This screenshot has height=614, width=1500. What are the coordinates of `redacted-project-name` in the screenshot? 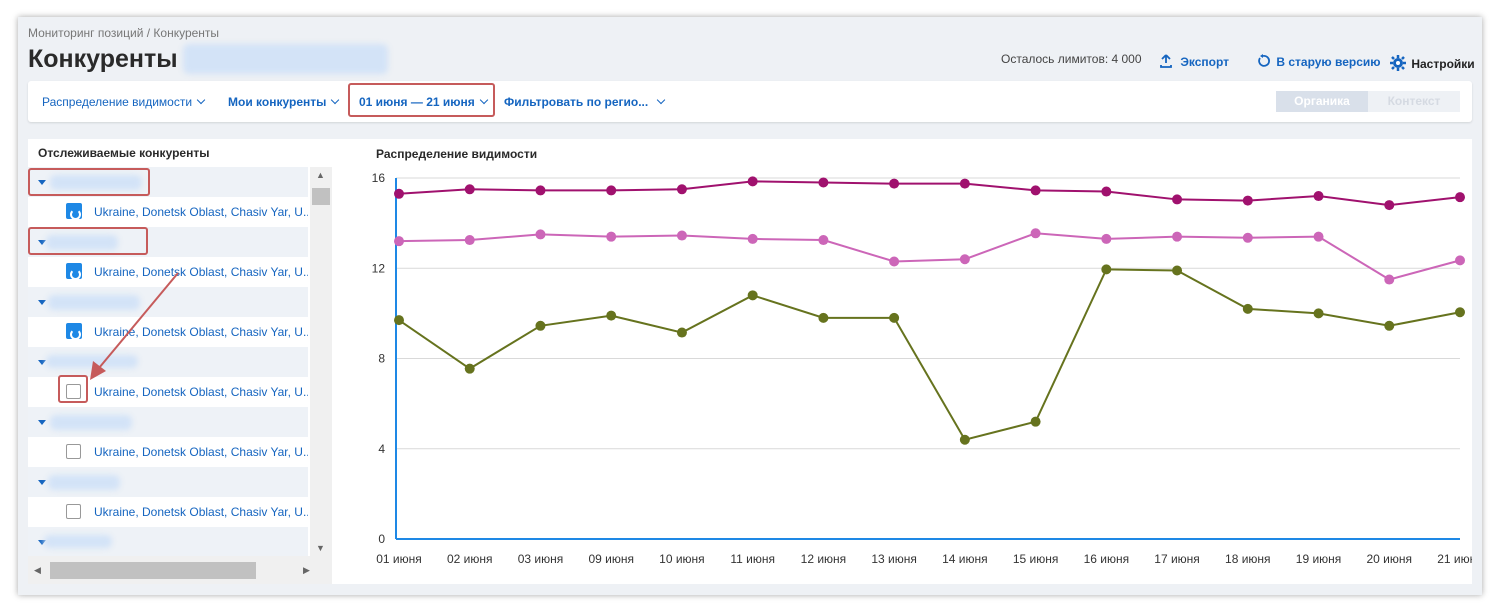 It's located at (285, 59).